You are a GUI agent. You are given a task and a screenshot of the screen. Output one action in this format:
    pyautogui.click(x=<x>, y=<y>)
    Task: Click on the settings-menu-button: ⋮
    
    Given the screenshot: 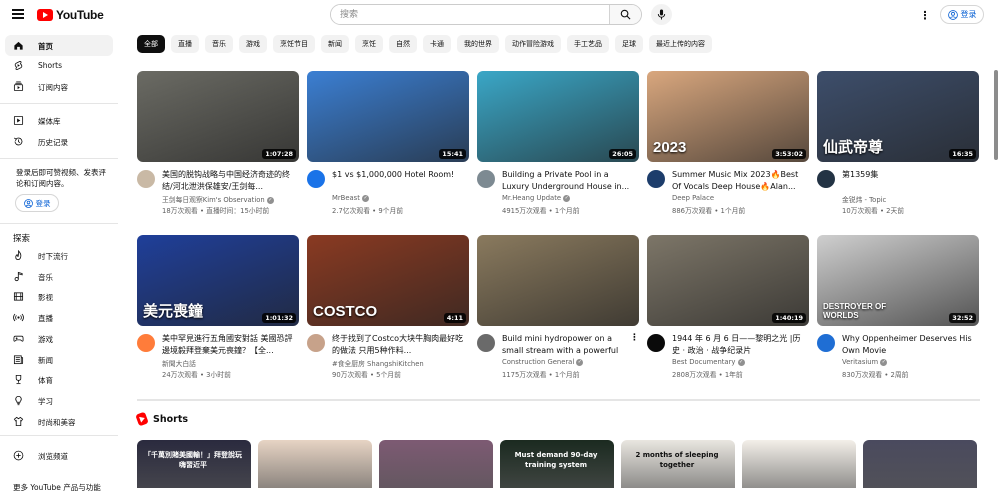 What is the action you would take?
    pyautogui.click(x=925, y=15)
    